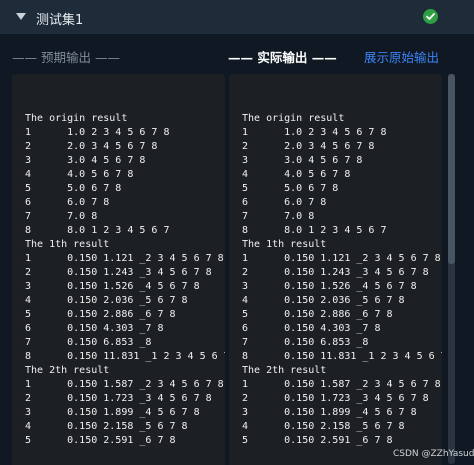  What do you see at coordinates (335, 398) in the screenshot?
I see `actual-output-line: 2 0.150 1.723 _3 4 5 6 7 8` at bounding box center [335, 398].